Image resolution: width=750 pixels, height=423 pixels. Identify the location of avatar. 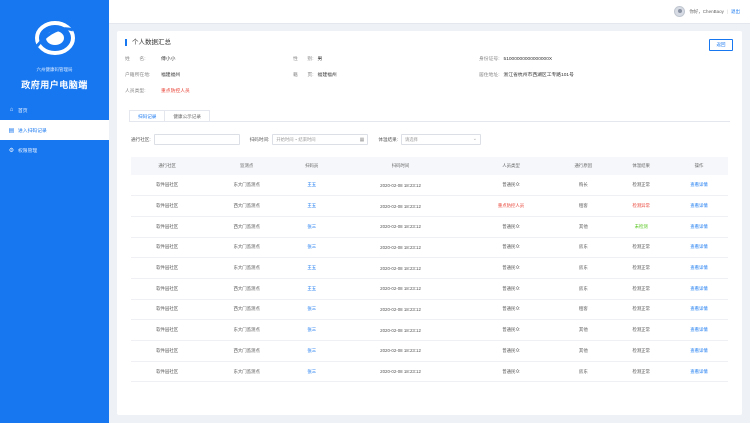
(680, 11).